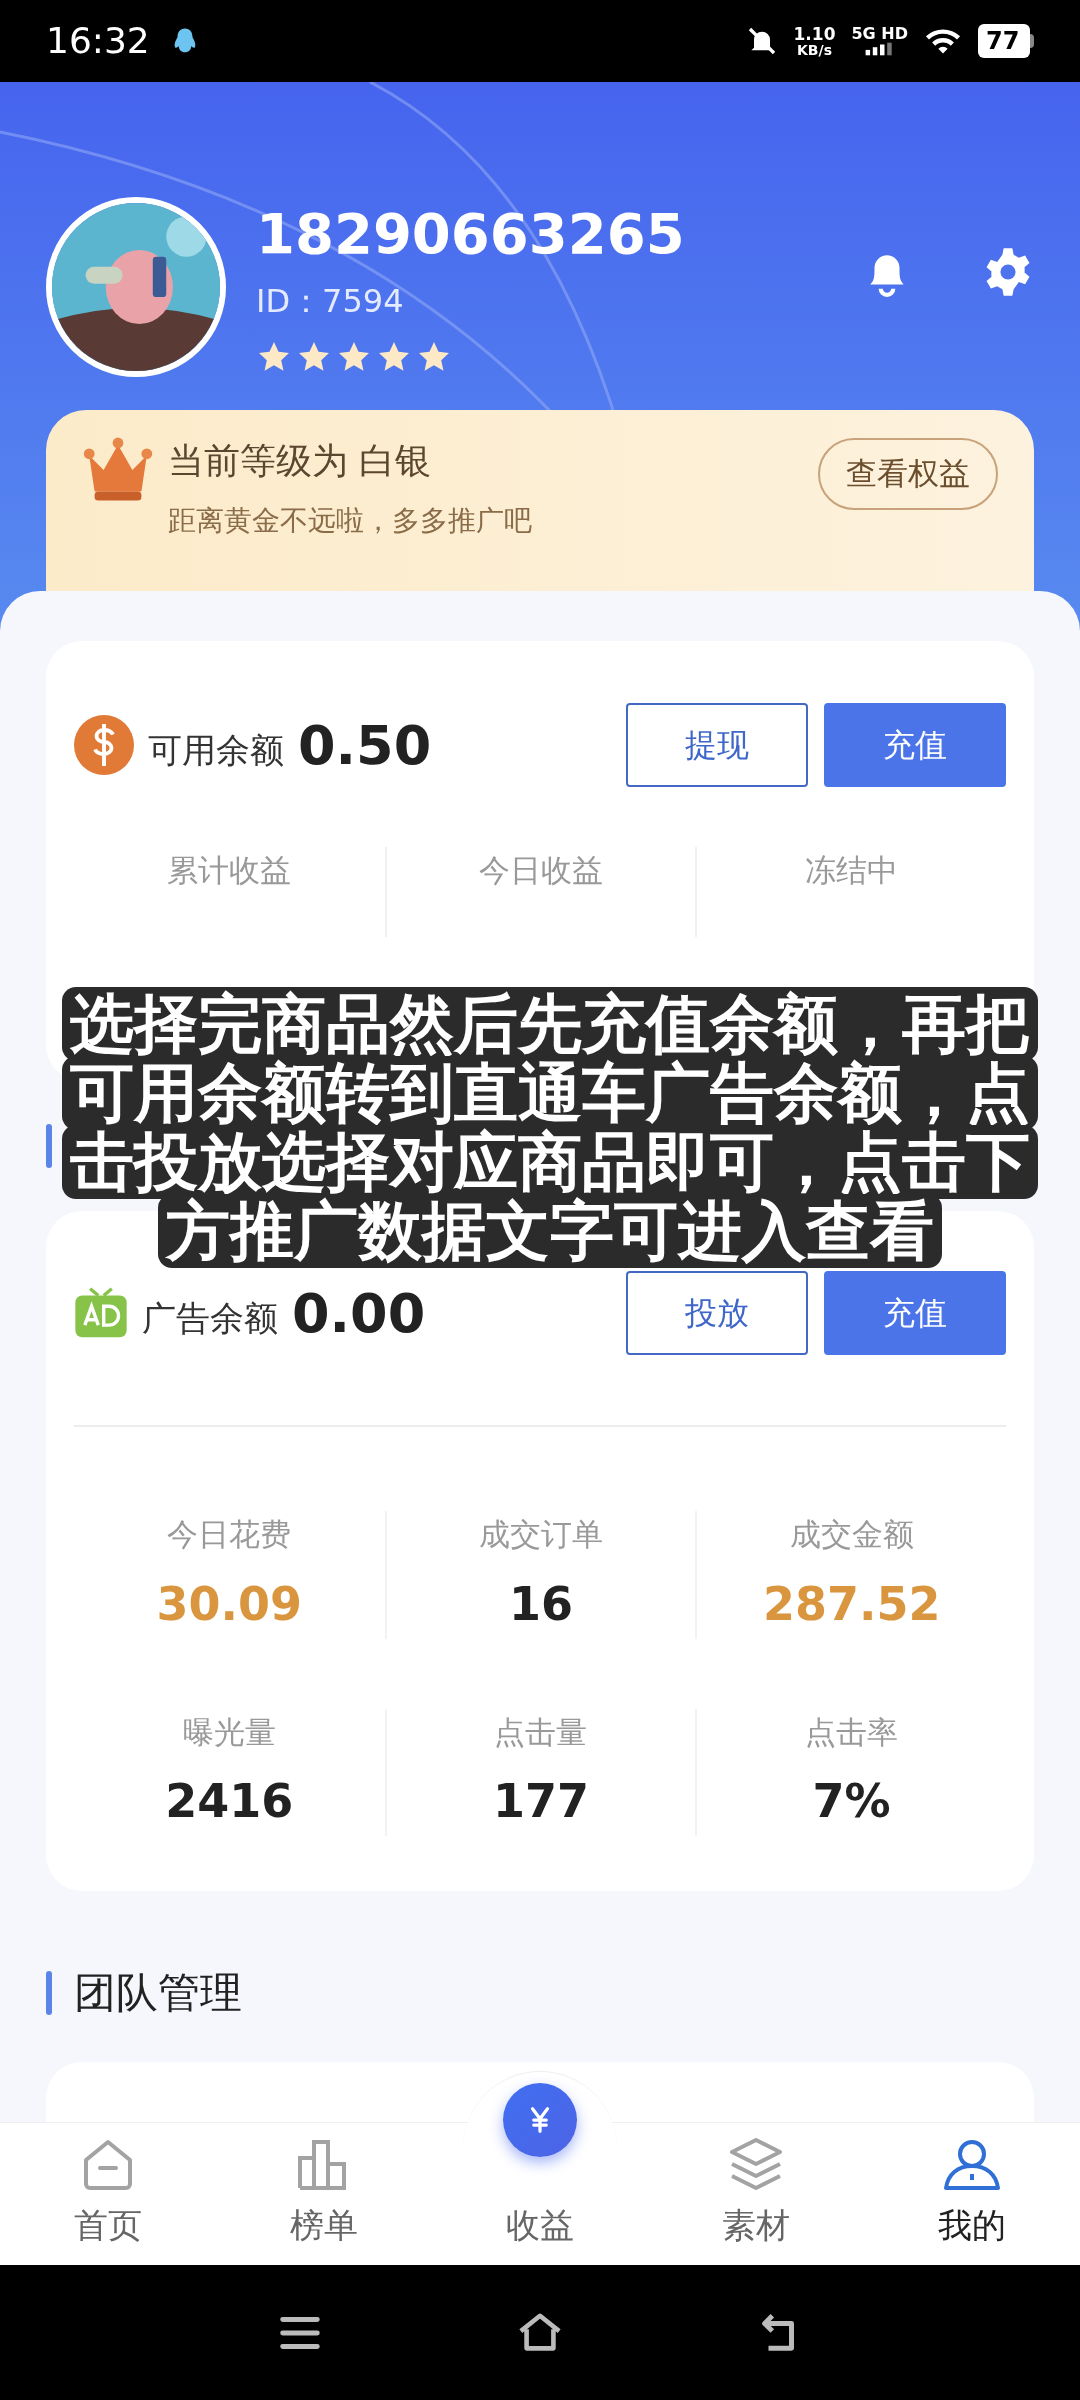  Describe the element at coordinates (229, 1801) in the screenshot. I see `stat-value: 2416` at that location.